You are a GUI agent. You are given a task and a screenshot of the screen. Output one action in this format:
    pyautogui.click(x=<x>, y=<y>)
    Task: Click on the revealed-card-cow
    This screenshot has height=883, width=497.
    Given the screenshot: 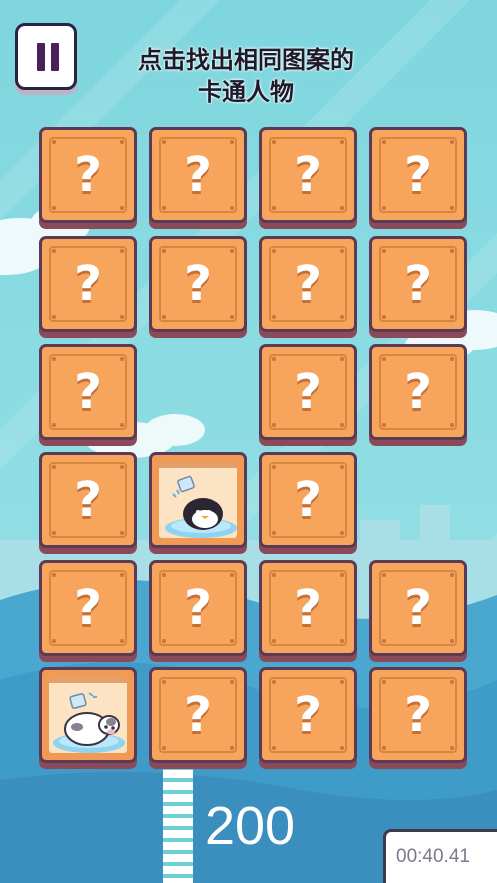 What is the action you would take?
    pyautogui.click(x=88, y=715)
    